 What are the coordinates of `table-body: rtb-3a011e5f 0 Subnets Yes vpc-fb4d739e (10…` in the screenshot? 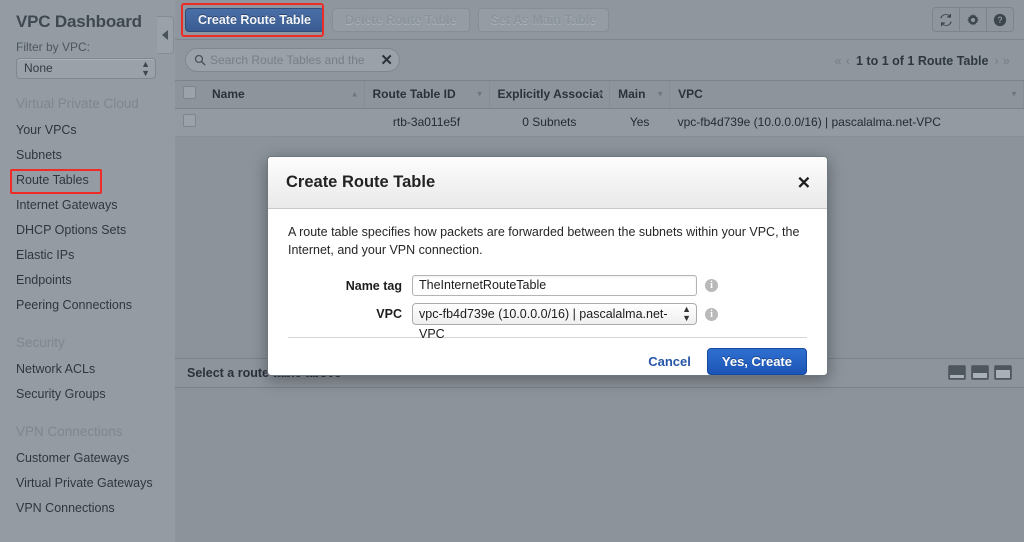 It's located at (599, 122).